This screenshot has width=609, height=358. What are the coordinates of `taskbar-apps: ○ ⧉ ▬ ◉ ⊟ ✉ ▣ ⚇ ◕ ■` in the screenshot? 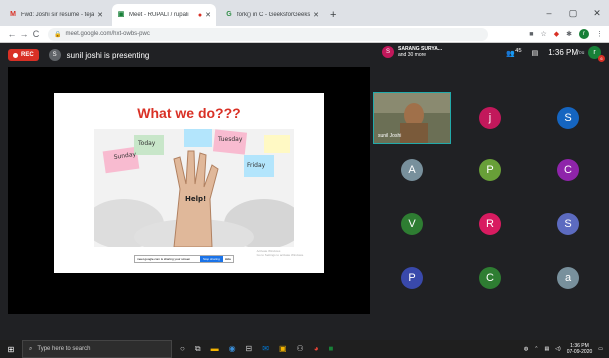 It's located at (256, 349).